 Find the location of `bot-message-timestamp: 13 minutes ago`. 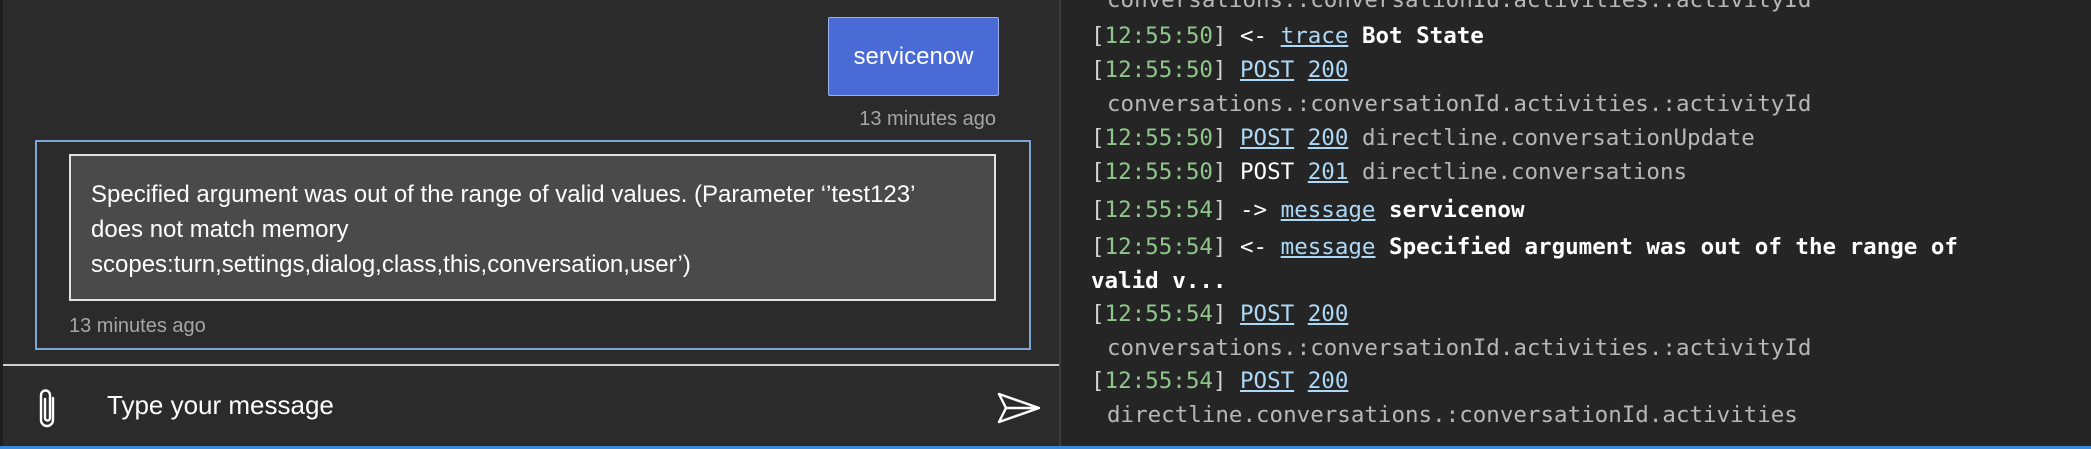

bot-message-timestamp: 13 minutes ago is located at coordinates (137, 326).